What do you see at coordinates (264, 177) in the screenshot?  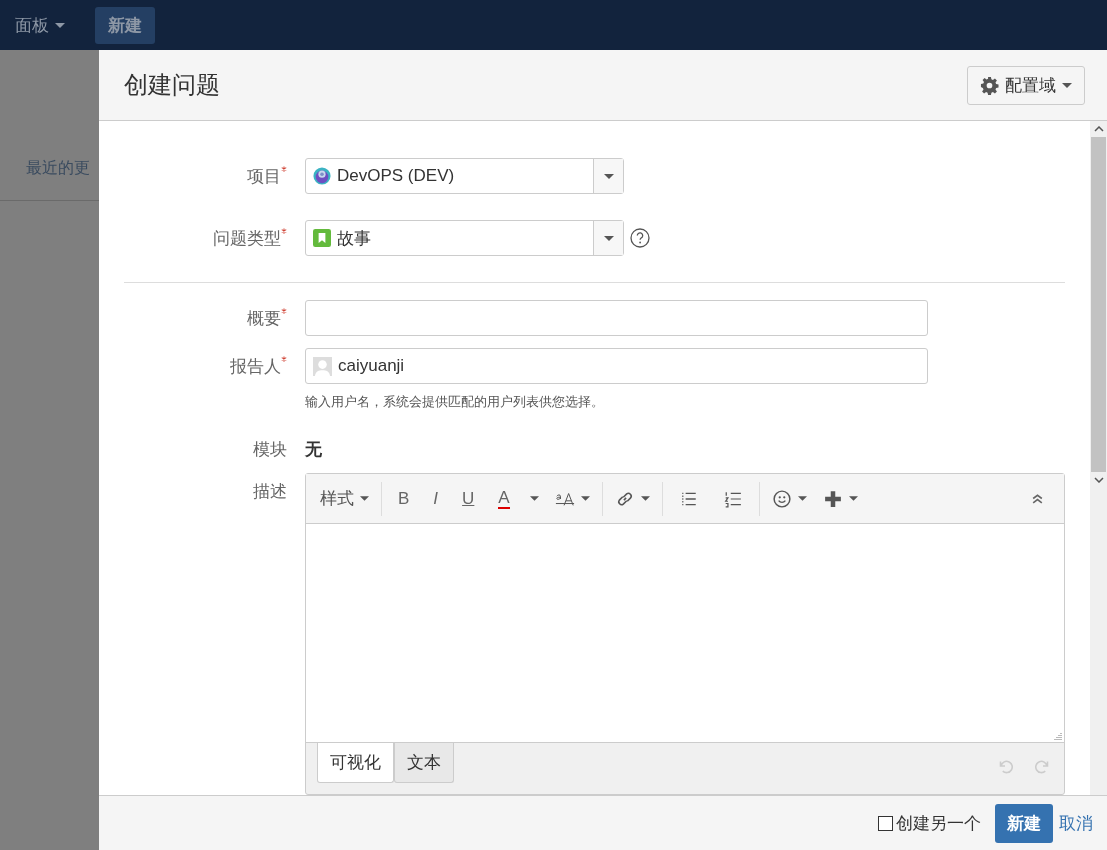 I see `field-label: 项目` at bounding box center [264, 177].